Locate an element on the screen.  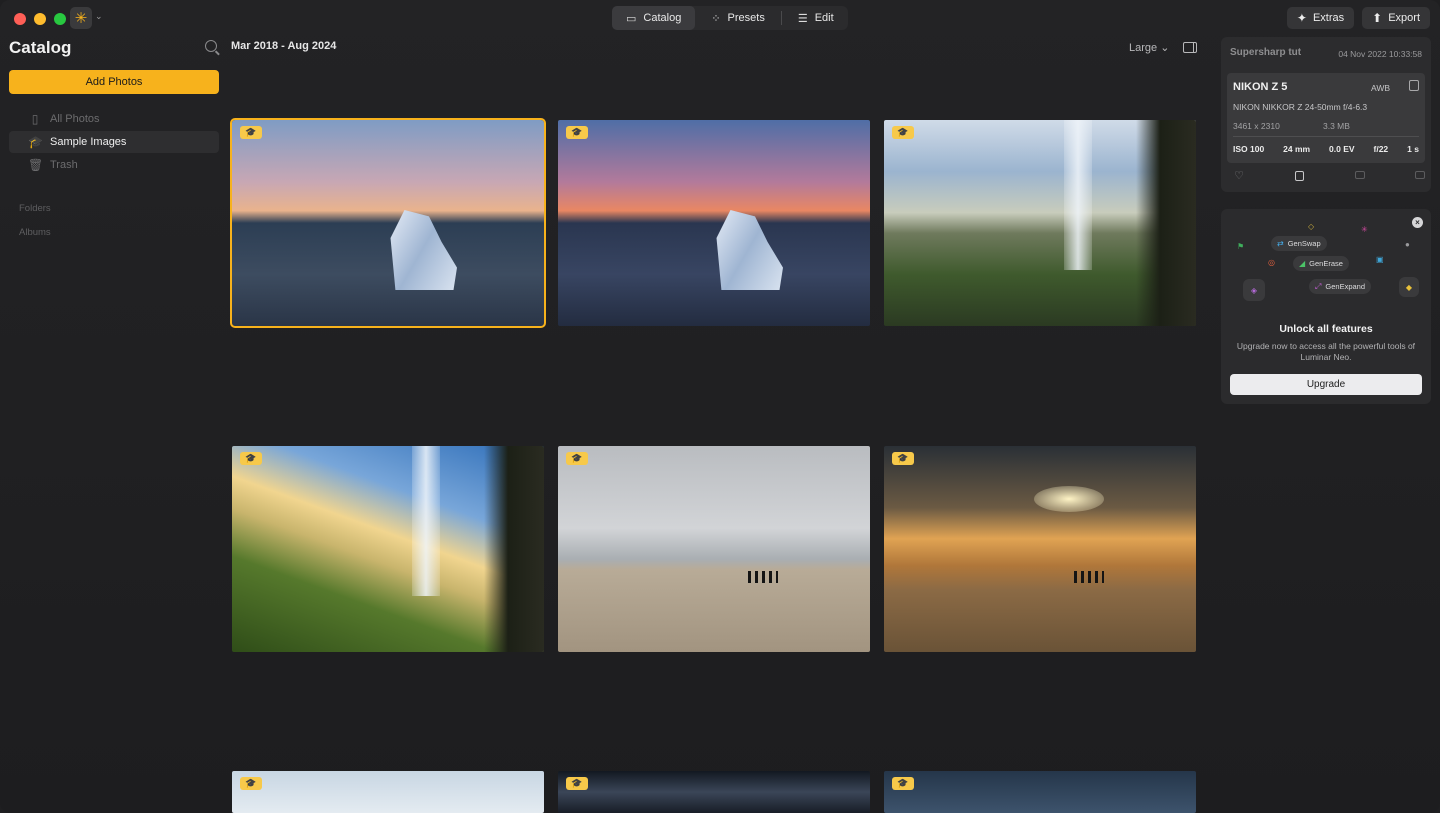
tab-edit: ☰ Edit is located at coordinates (816, 18).